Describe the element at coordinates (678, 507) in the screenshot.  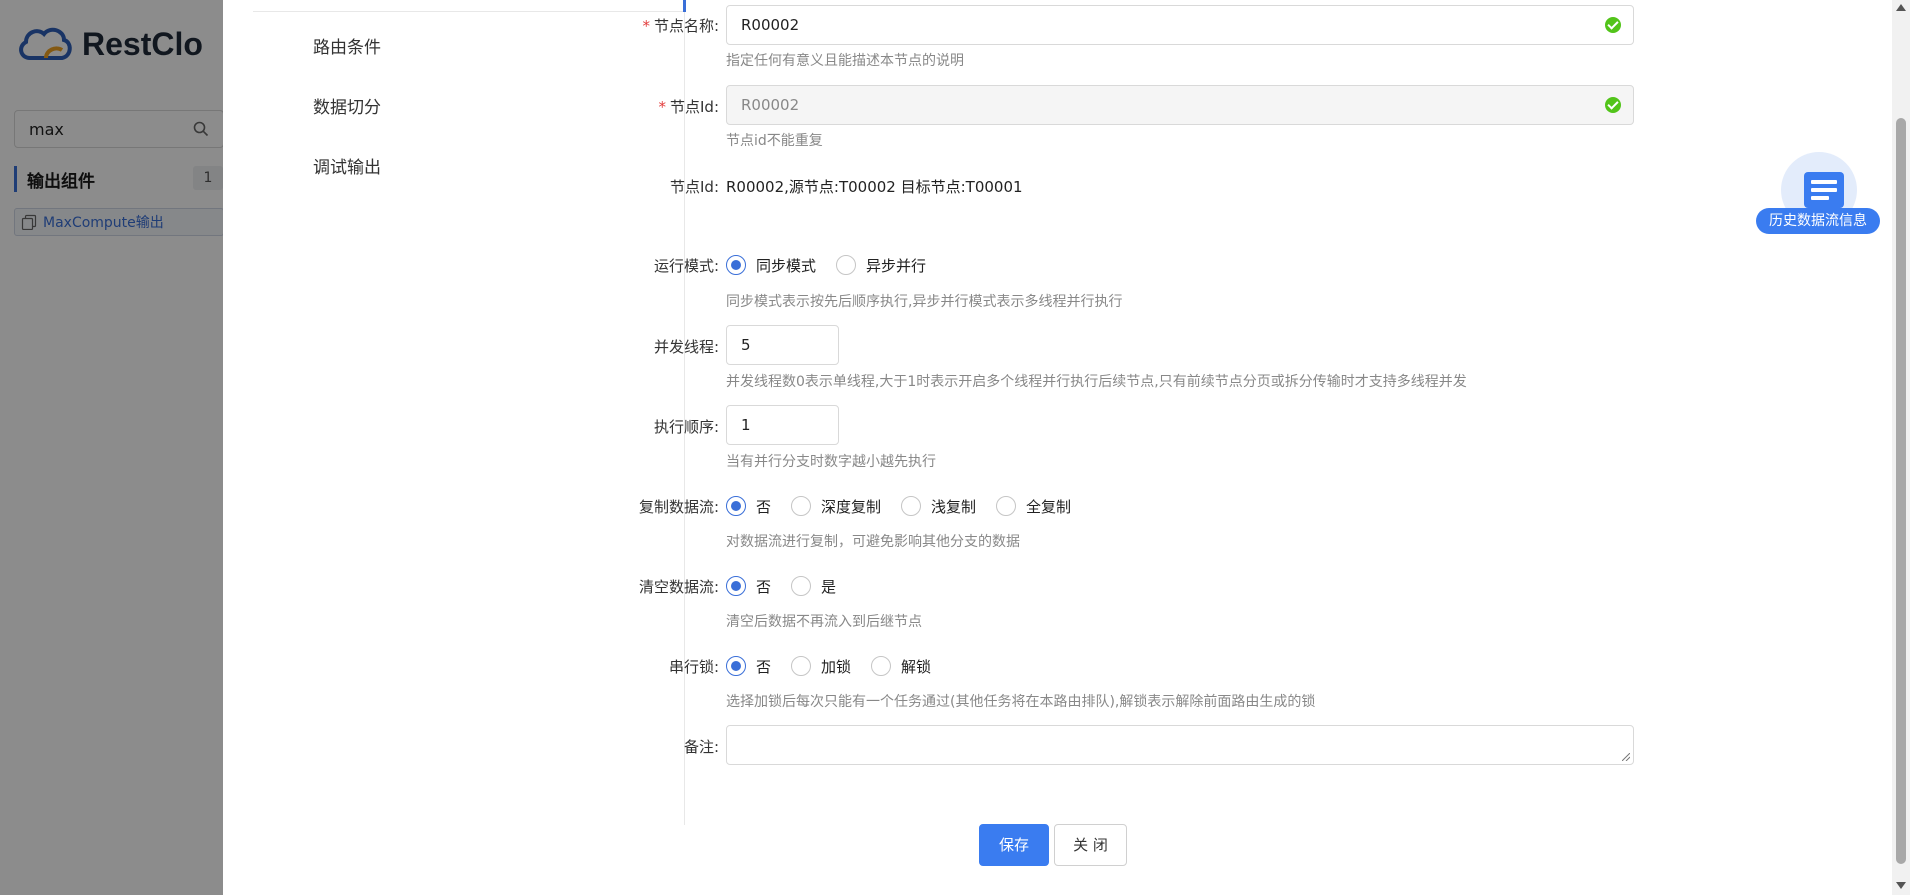
I see `copy-flow-label: 复制数据流:` at that location.